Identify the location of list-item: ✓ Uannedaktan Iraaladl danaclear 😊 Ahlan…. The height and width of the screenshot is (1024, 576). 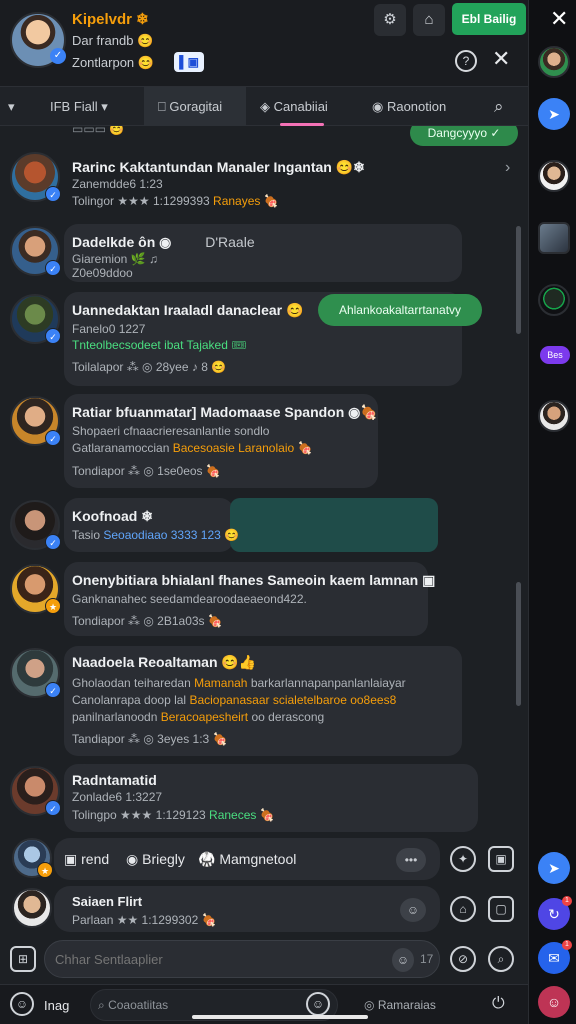
(255, 338).